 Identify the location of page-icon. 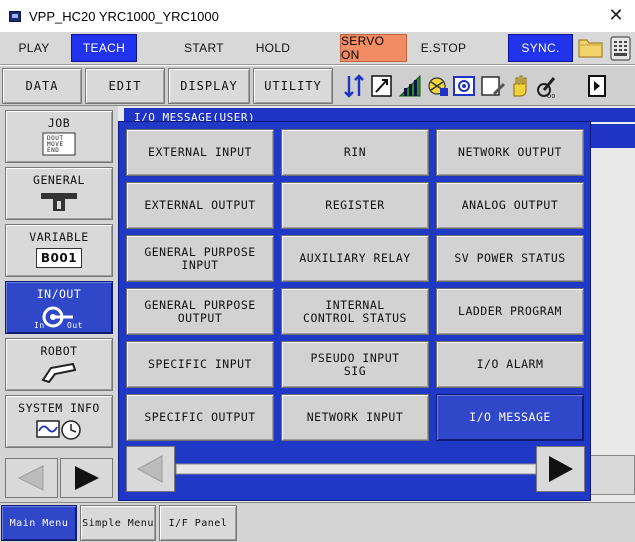
(597, 86).